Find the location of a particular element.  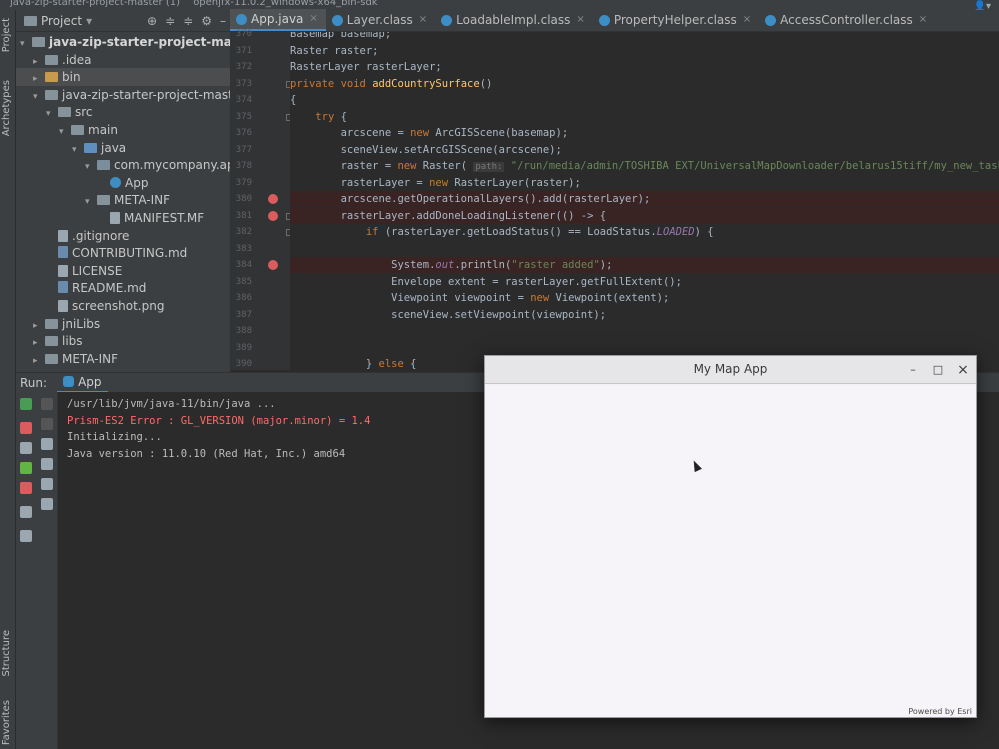

chevron-down-icon: ▾ is located at coordinates (89, 21).